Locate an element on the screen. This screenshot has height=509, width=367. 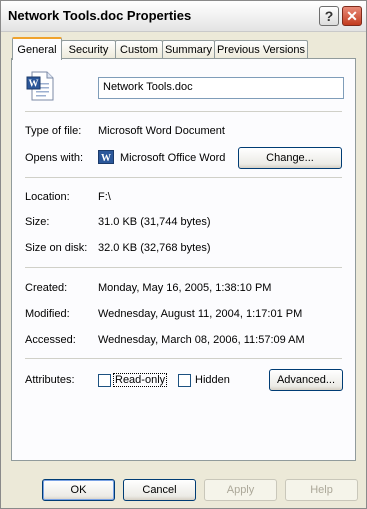
opens-label: Opens with: is located at coordinates (54, 158).